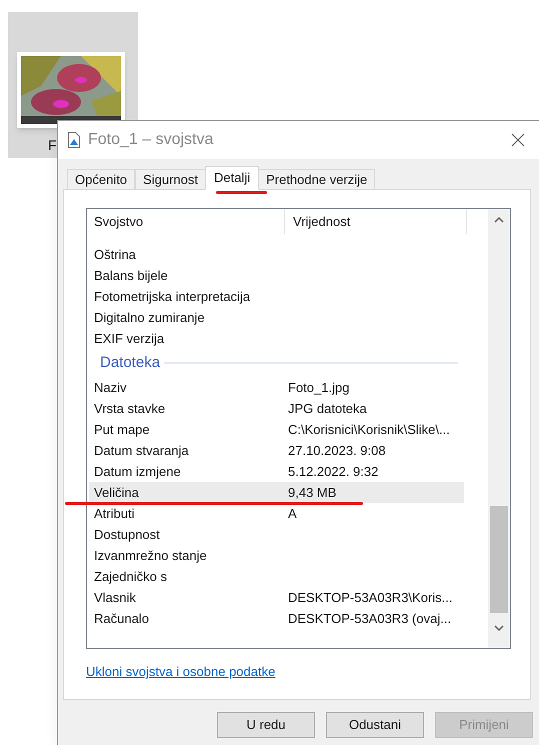 The height and width of the screenshot is (745, 539). I want to click on property-row: Digitalno zumiranje, so click(276, 317).